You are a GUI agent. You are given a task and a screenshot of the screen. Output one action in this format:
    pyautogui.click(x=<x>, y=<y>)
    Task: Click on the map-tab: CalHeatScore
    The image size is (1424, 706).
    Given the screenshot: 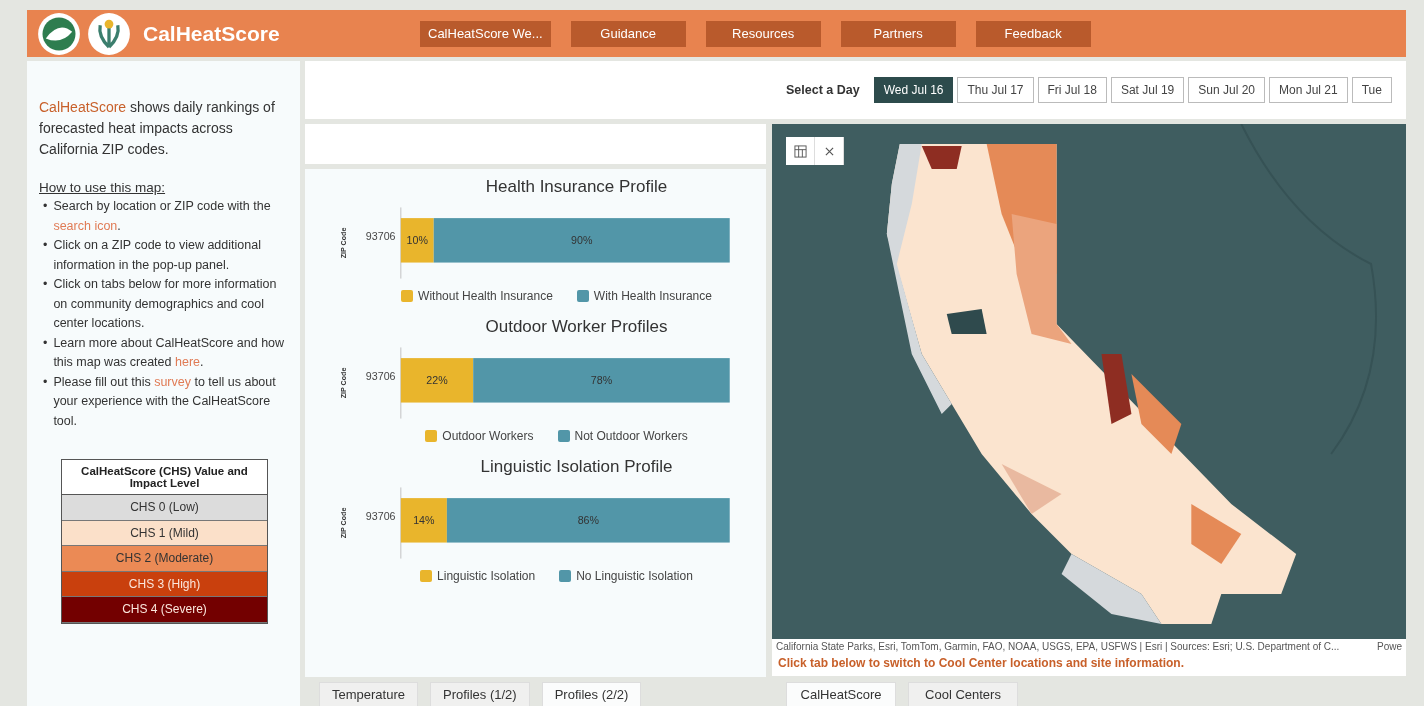 What is the action you would take?
    pyautogui.click(x=841, y=694)
    